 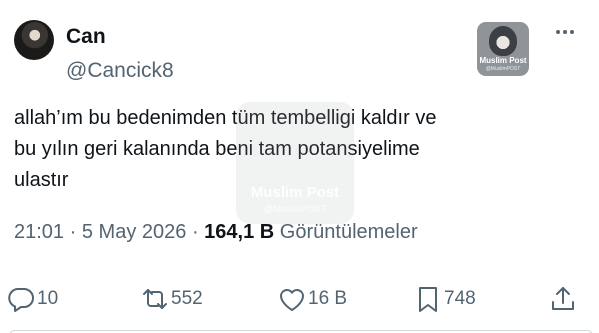 I want to click on watermark-face-image, so click(x=503, y=41).